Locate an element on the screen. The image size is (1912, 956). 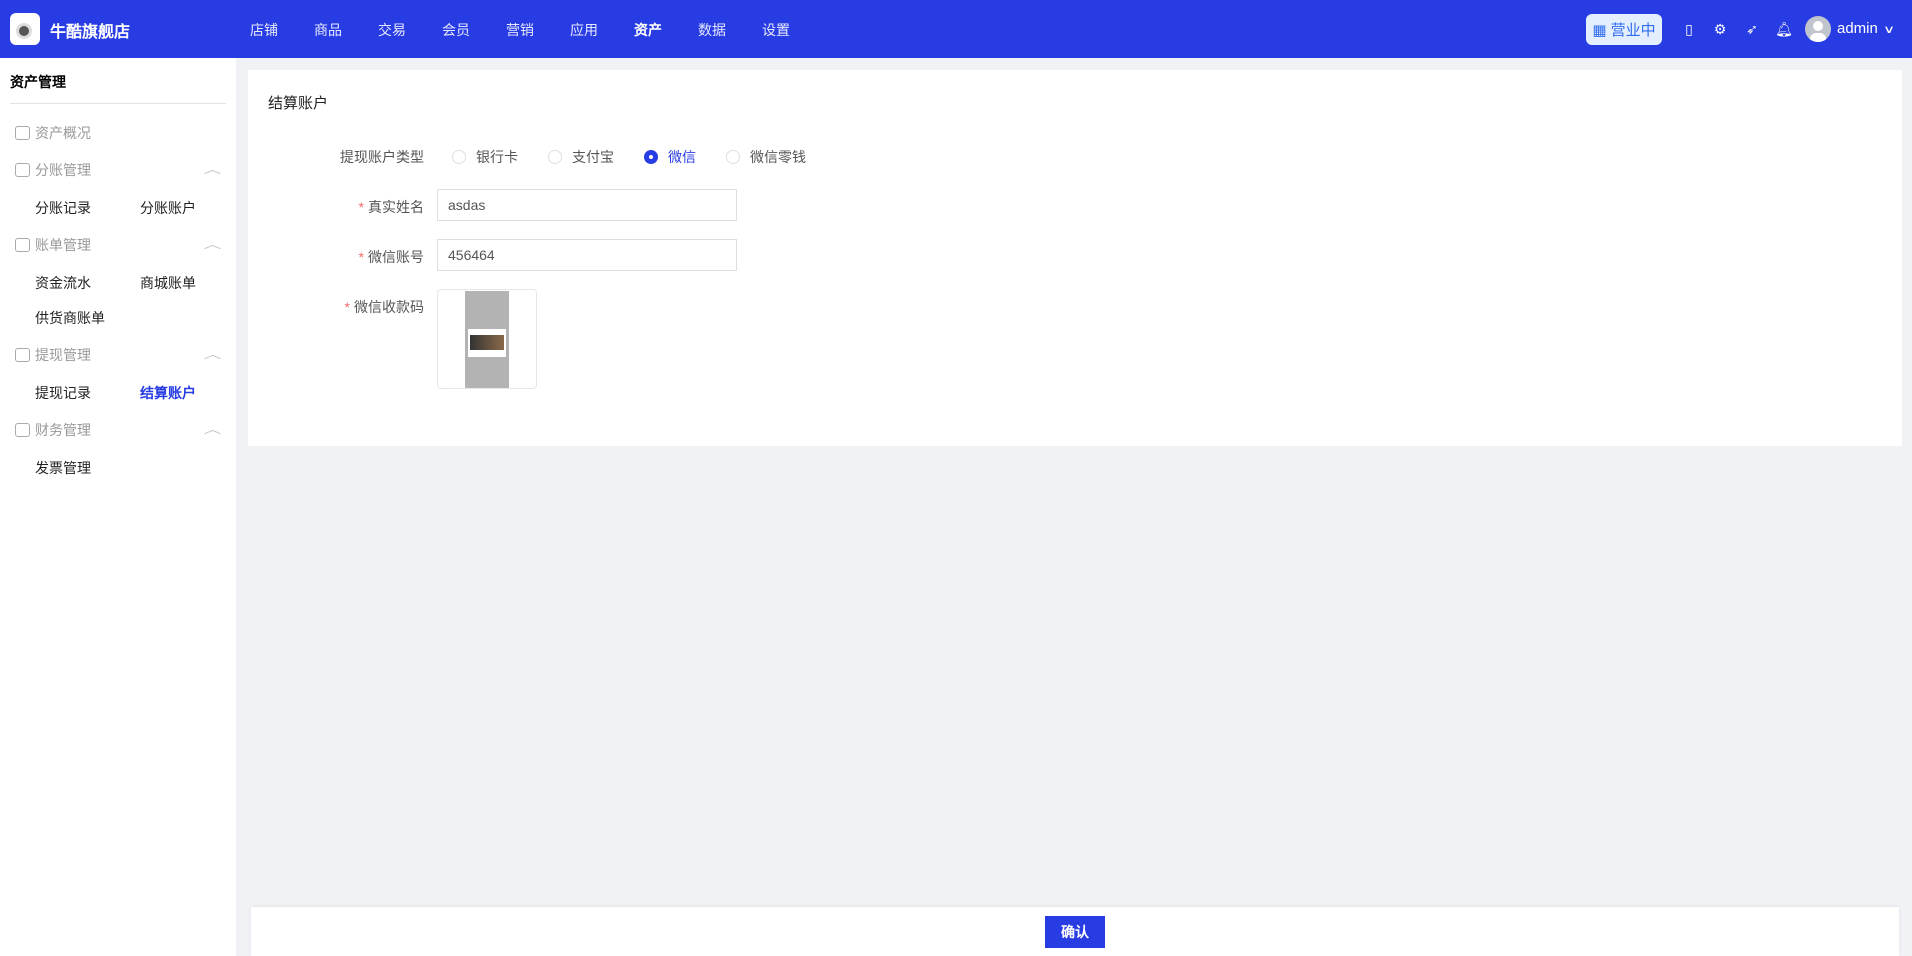
radio-label: 微信零钱 is located at coordinates (778, 157).